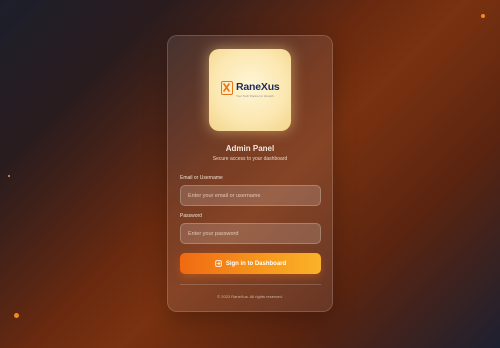 The image size is (500, 348). What do you see at coordinates (227, 88) in the screenshot?
I see `logo-x-icon` at bounding box center [227, 88].